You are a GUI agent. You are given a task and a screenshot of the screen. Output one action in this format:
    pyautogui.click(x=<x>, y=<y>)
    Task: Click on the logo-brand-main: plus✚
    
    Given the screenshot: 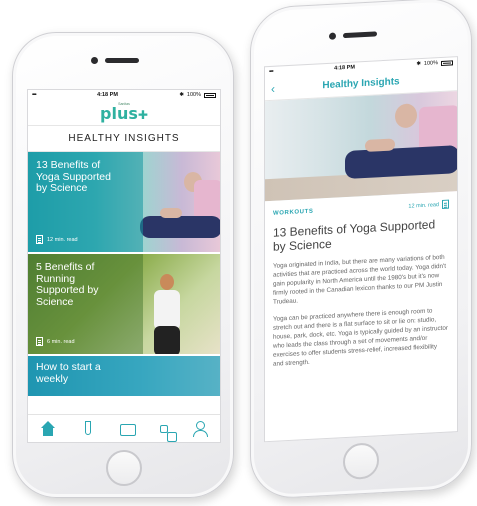 What is the action you would take?
    pyautogui.click(x=124, y=113)
    